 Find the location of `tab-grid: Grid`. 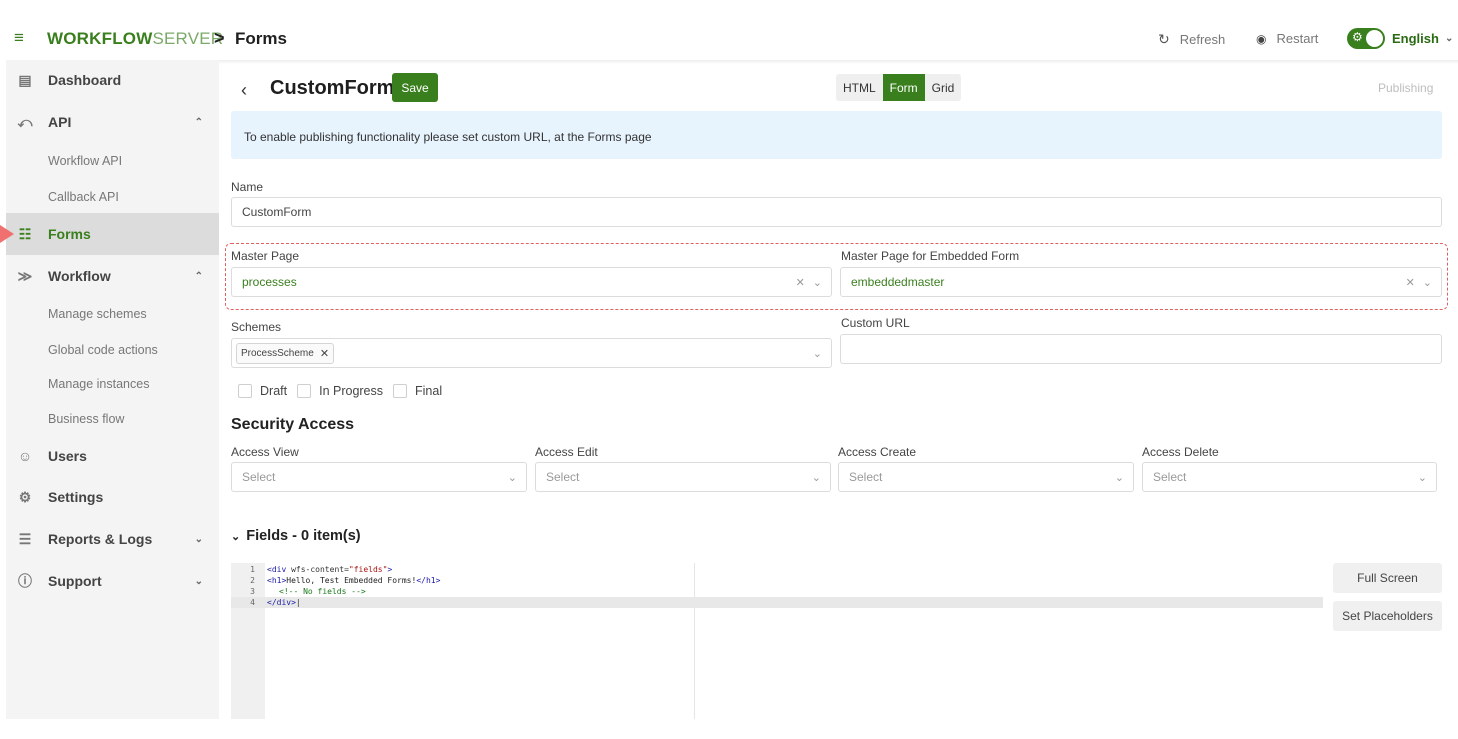

tab-grid: Grid is located at coordinates (943, 87).